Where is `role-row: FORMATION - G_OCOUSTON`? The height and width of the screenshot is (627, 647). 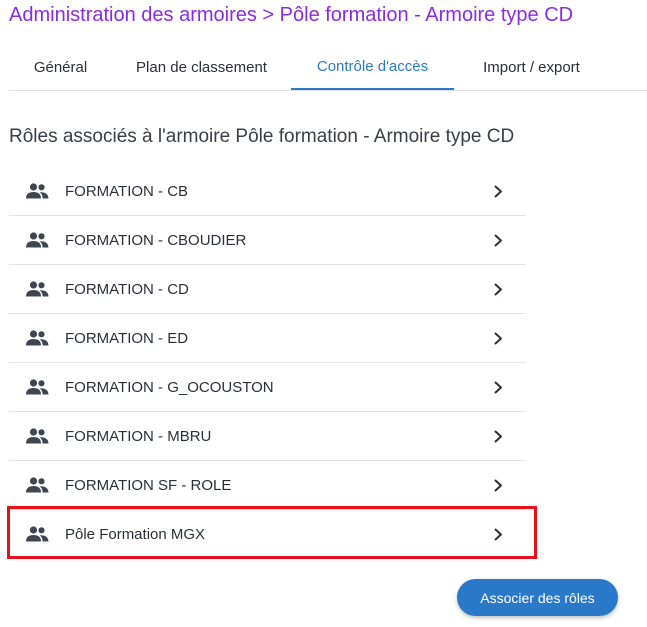 role-row: FORMATION - G_OCOUSTON is located at coordinates (267, 387).